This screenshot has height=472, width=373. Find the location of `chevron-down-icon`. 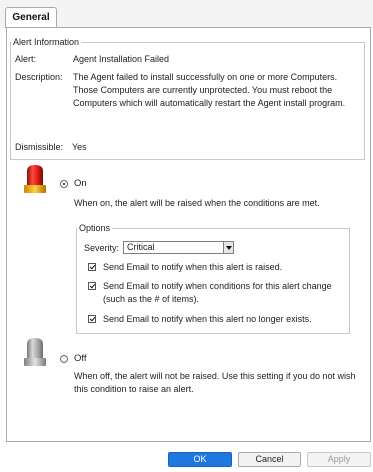

chevron-down-icon is located at coordinates (228, 247).